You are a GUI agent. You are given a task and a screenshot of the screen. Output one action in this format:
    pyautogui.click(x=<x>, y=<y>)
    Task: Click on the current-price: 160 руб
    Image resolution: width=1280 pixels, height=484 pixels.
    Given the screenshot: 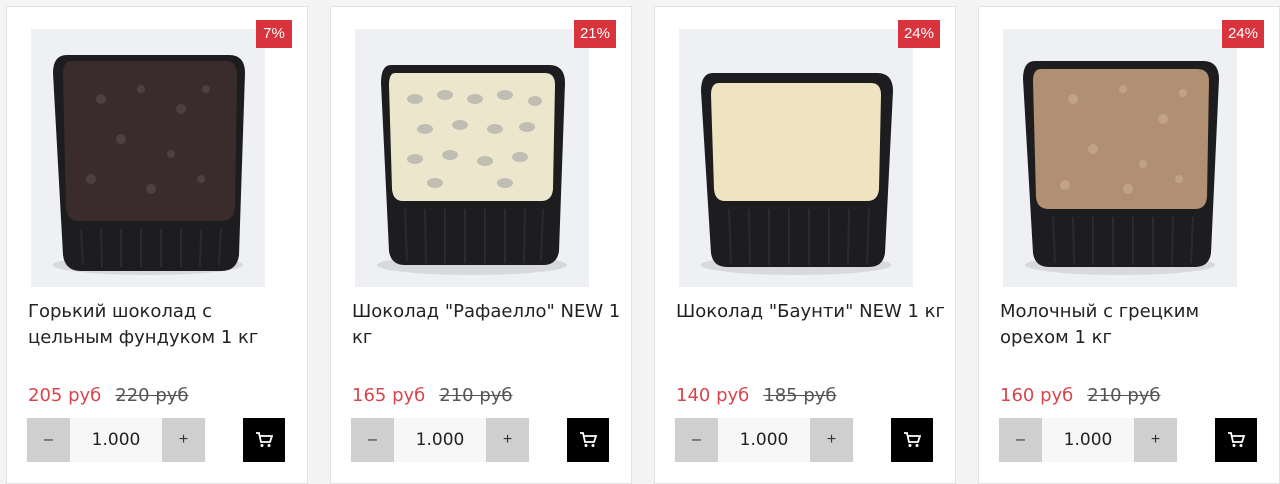 What is the action you would take?
    pyautogui.click(x=1037, y=395)
    